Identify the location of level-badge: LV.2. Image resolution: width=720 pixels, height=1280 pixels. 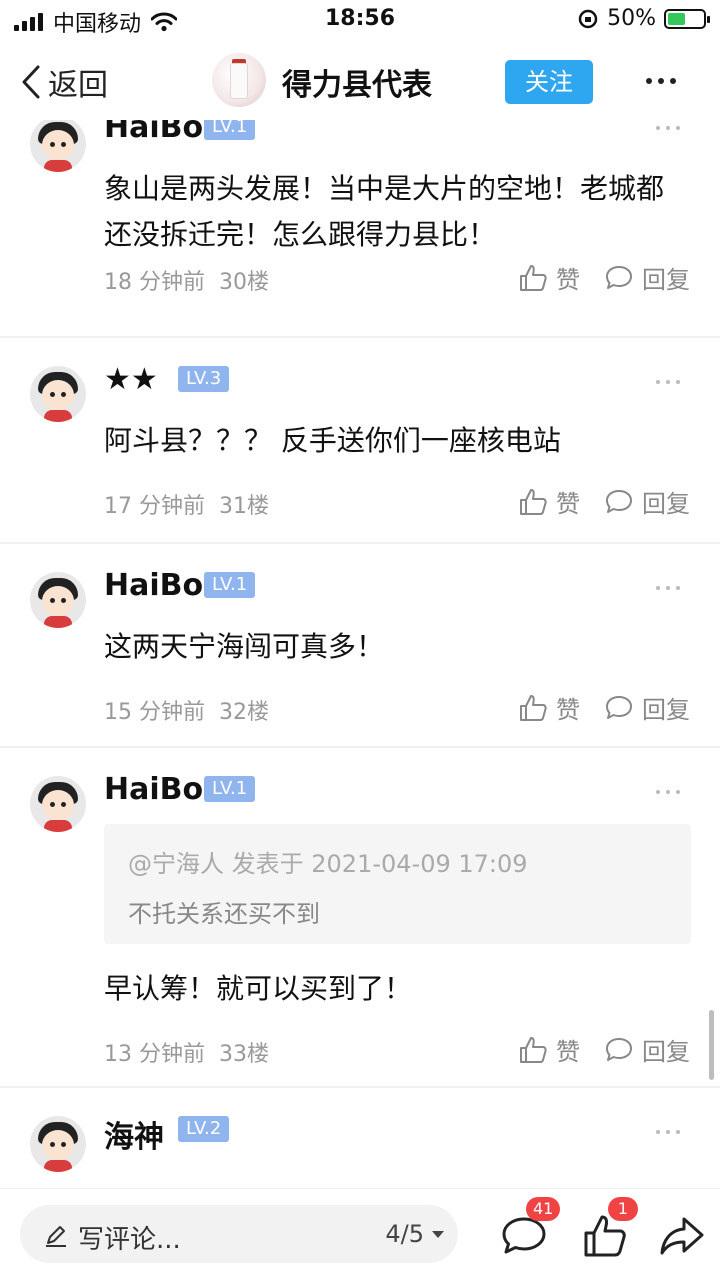
(204, 1129).